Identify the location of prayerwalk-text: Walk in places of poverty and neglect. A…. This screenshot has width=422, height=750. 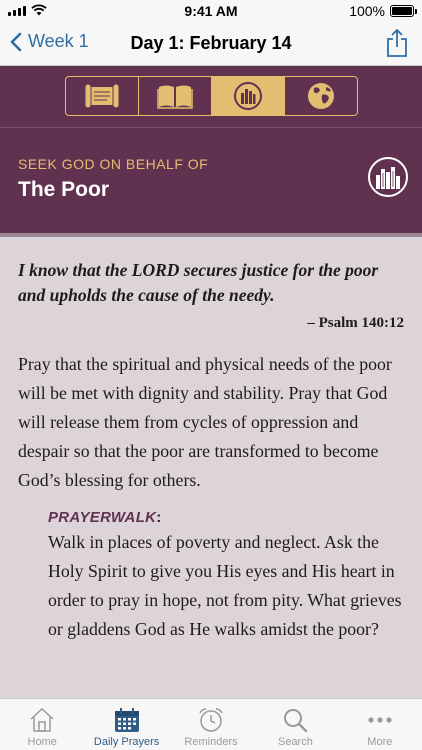
(225, 585).